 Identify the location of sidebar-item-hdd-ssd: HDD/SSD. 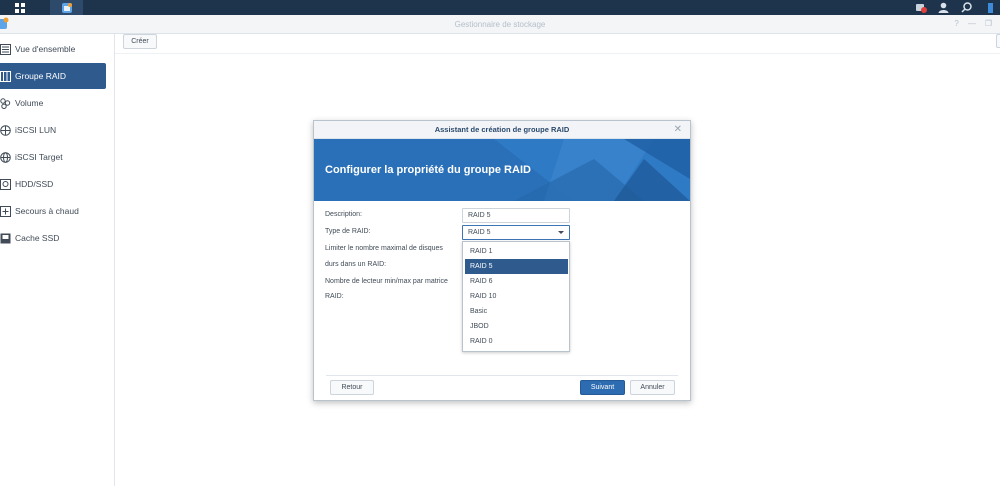
(53, 184).